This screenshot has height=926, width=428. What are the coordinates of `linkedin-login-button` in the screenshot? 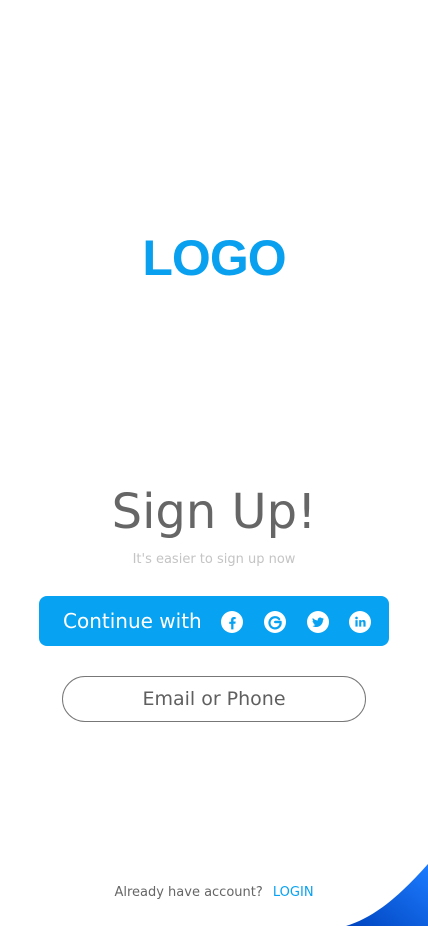 It's located at (360, 622).